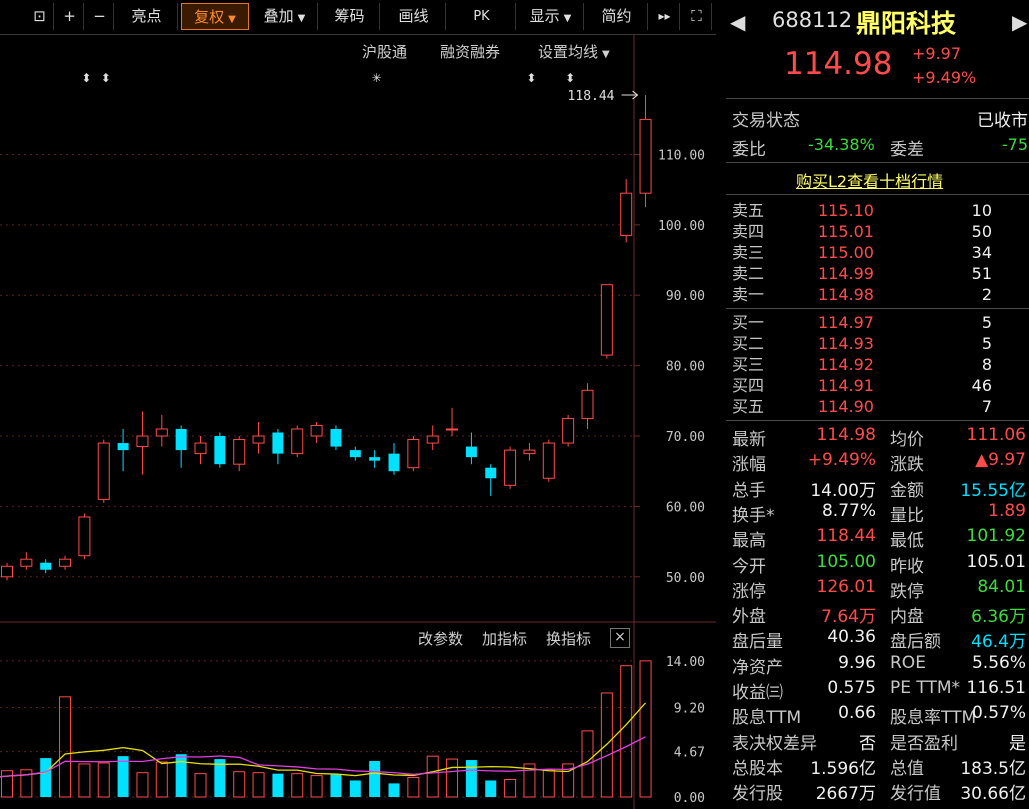 Image resolution: width=1029 pixels, height=809 pixels. Describe the element at coordinates (749, 440) in the screenshot. I see `stat-label: 最新` at that location.